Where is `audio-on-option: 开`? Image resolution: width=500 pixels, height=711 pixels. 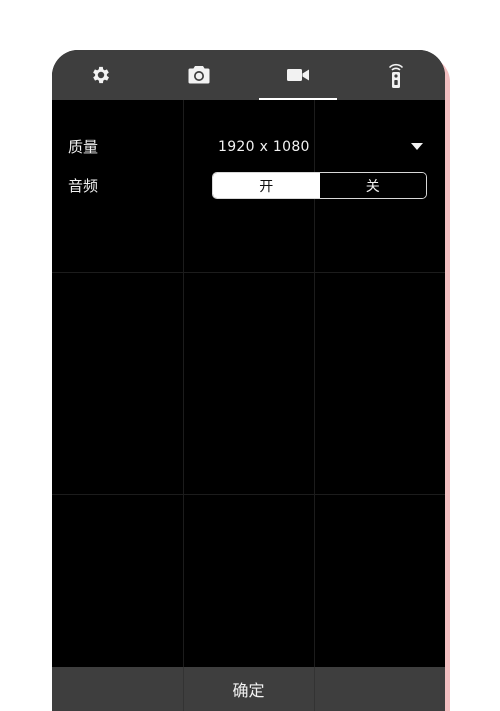 audio-on-option: 开 is located at coordinates (266, 185).